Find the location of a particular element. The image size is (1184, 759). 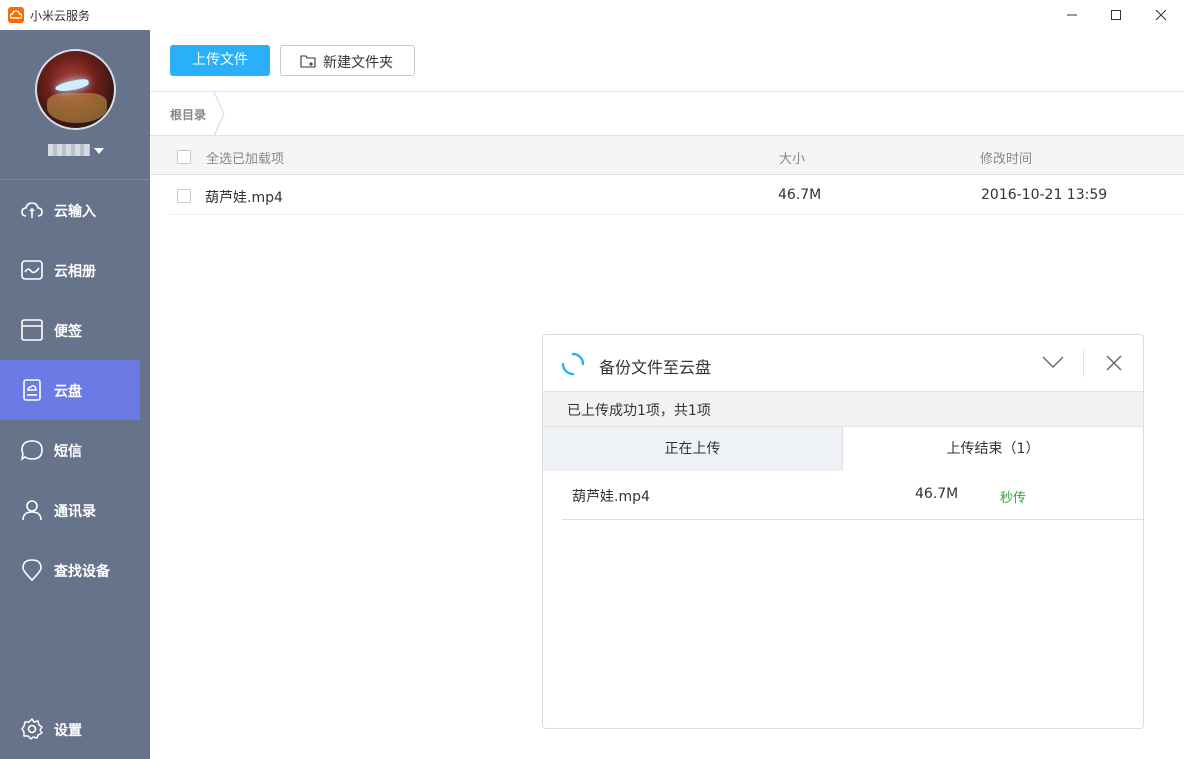

username-blurred is located at coordinates (69, 150).